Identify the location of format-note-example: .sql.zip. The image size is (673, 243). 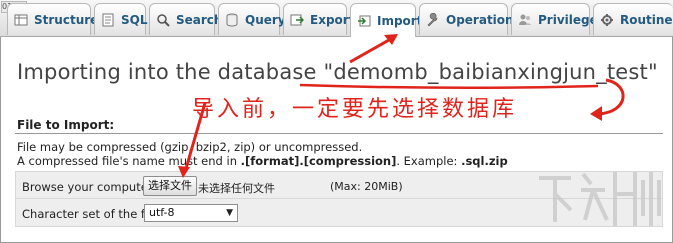
(484, 161).